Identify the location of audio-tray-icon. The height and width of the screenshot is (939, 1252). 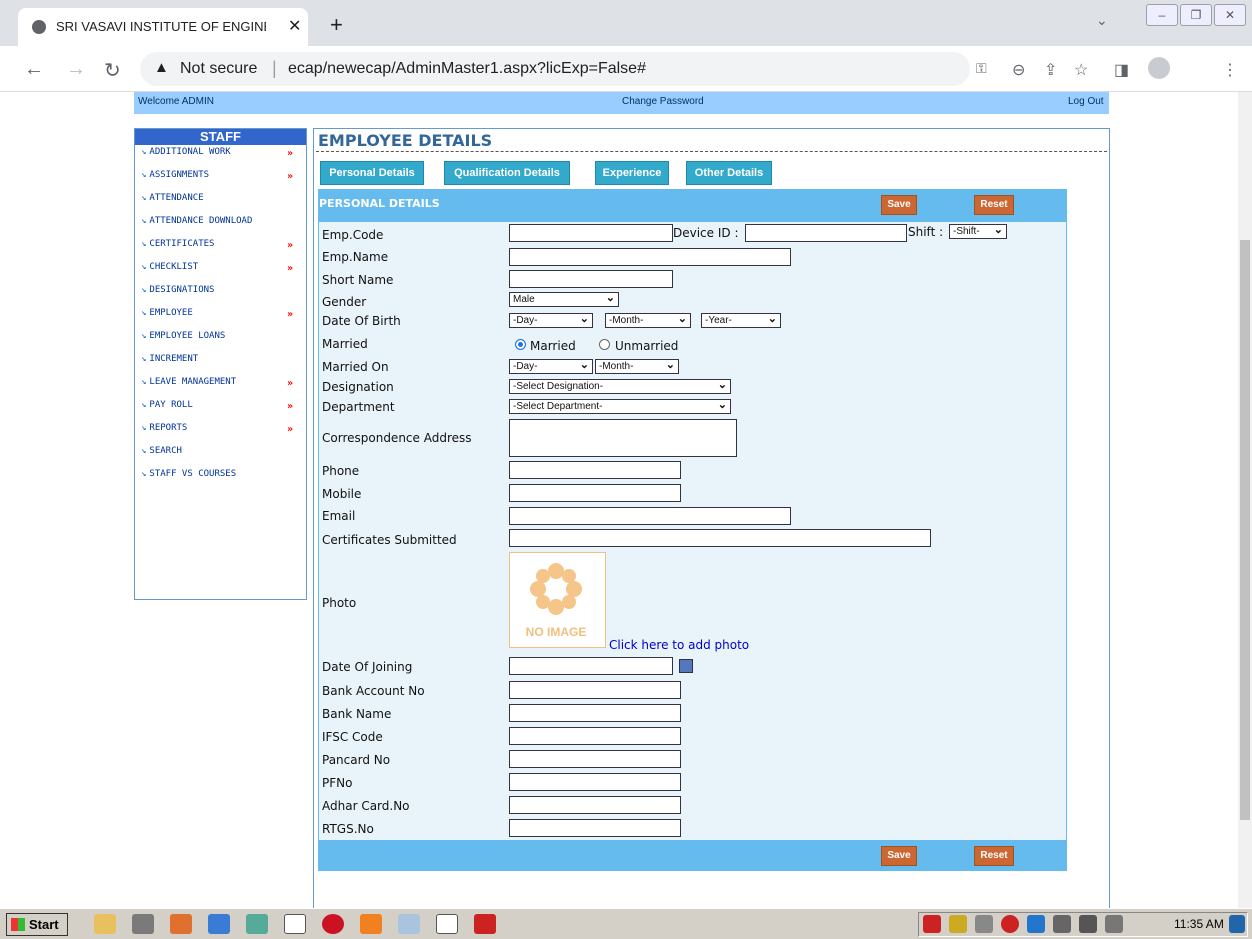
(984, 924).